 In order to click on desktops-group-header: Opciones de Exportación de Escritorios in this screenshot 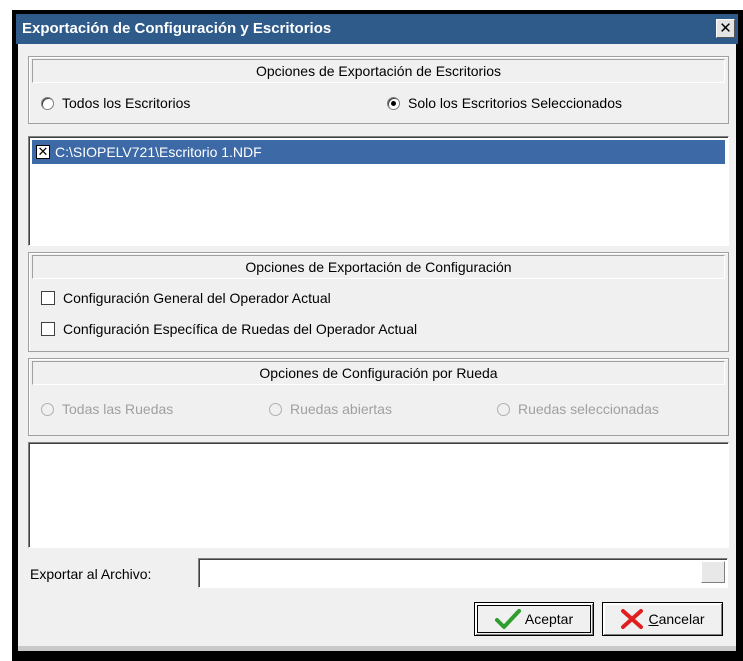, I will do `click(378, 71)`.